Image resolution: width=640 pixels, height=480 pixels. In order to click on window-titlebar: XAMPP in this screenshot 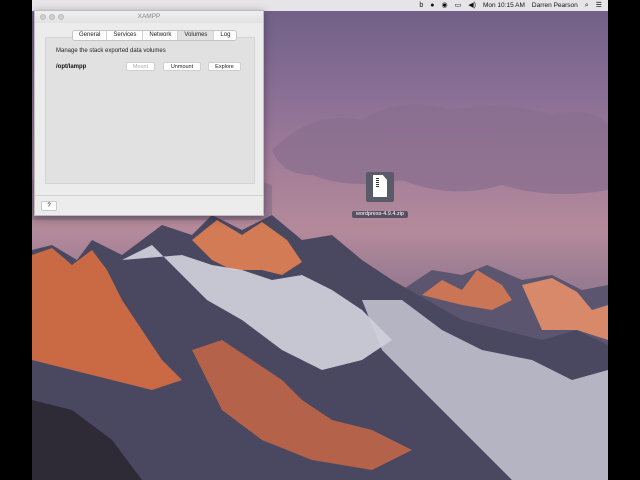, I will do `click(149, 17)`.